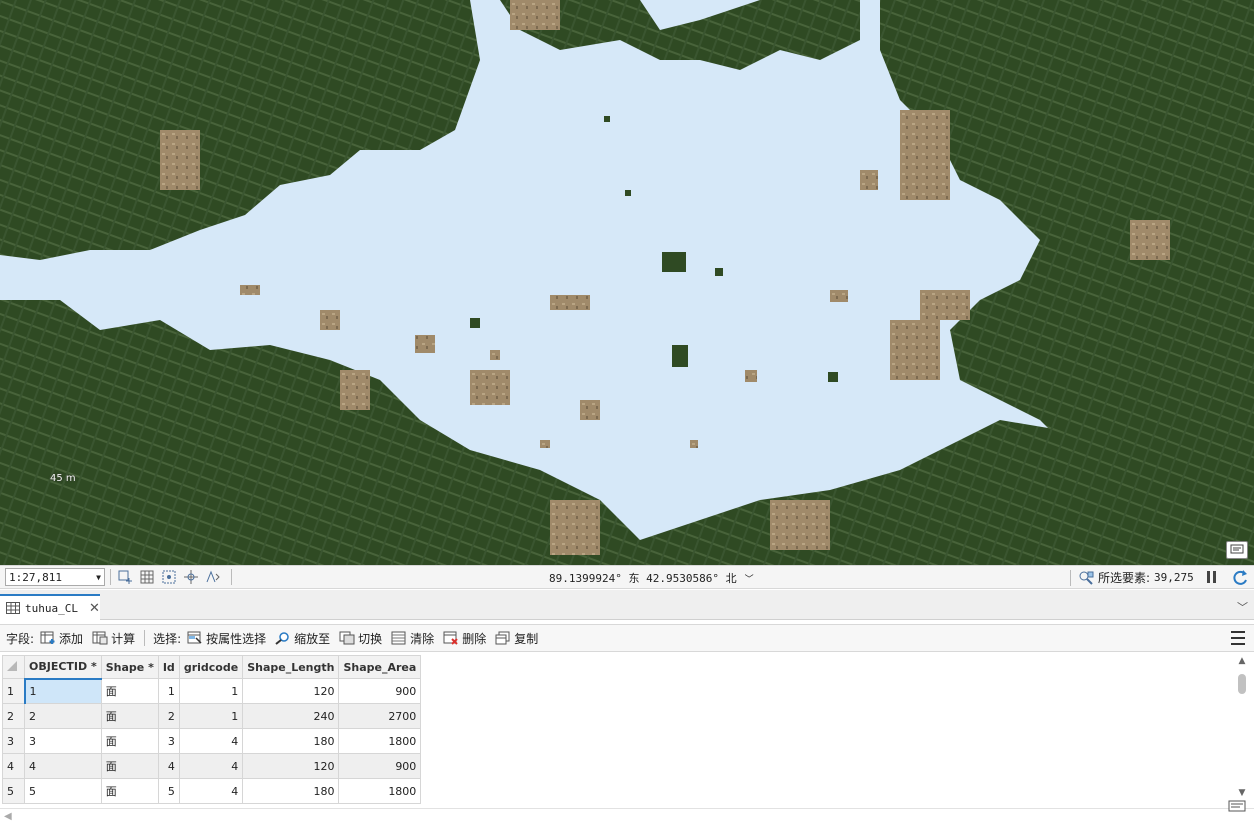 This screenshot has width=1254, height=825. Describe the element at coordinates (63, 478) in the screenshot. I see `scale-mark: 45 m` at that location.